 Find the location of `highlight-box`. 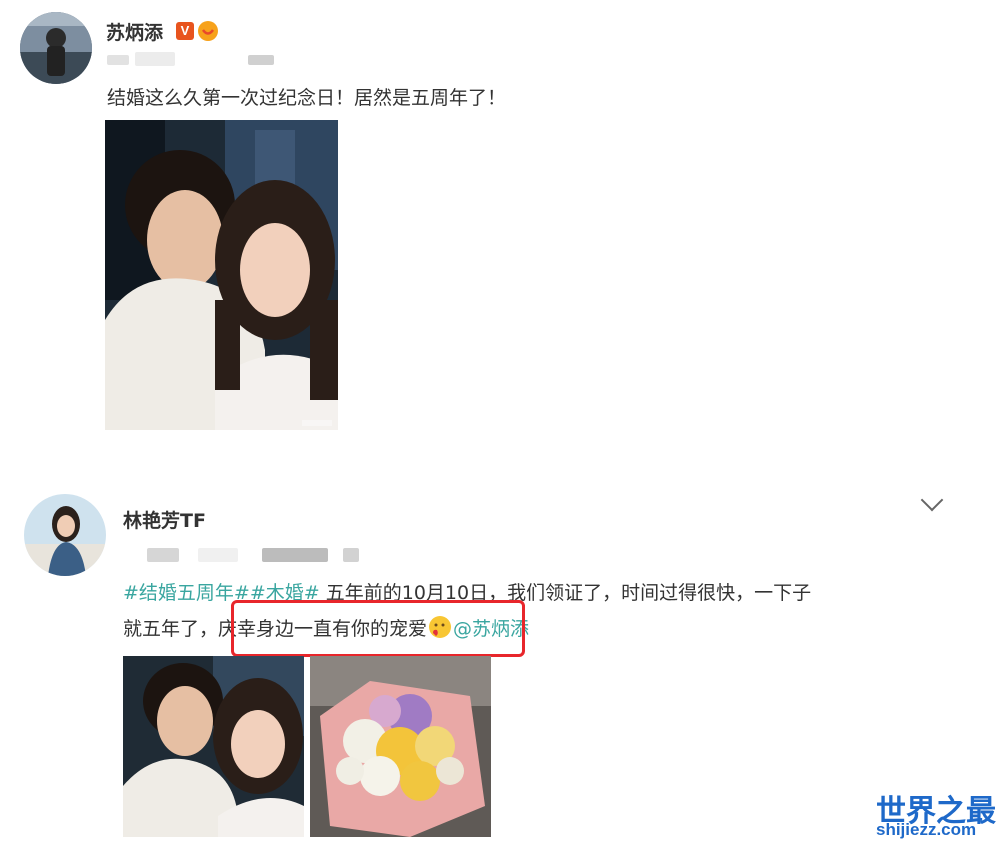

highlight-box is located at coordinates (378, 628).